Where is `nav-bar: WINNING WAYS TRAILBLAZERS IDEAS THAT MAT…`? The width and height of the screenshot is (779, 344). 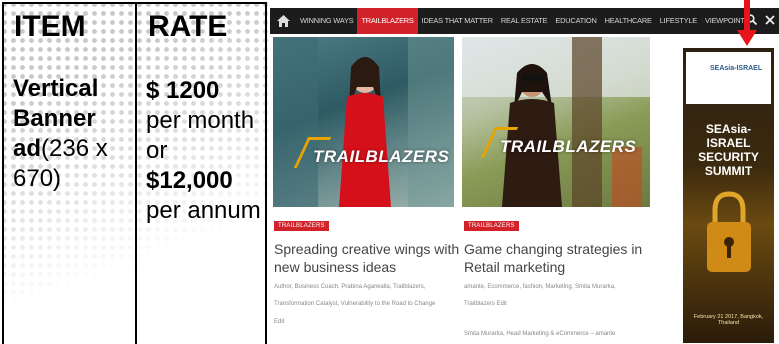 nav-bar: WINNING WAYS TRAILBLAZERS IDEAS THAT MAT… is located at coordinates (524, 21).